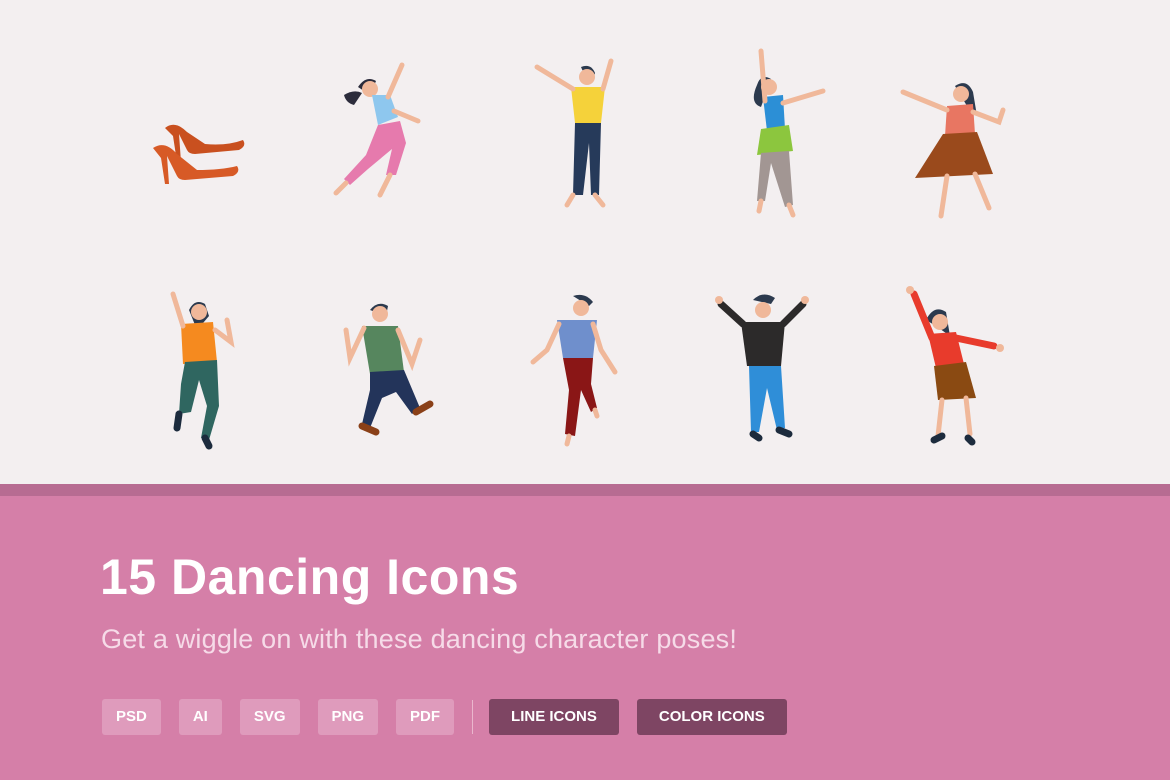  What do you see at coordinates (711, 717) in the screenshot?
I see `tag-color-icons: COLOR ICONS` at bounding box center [711, 717].